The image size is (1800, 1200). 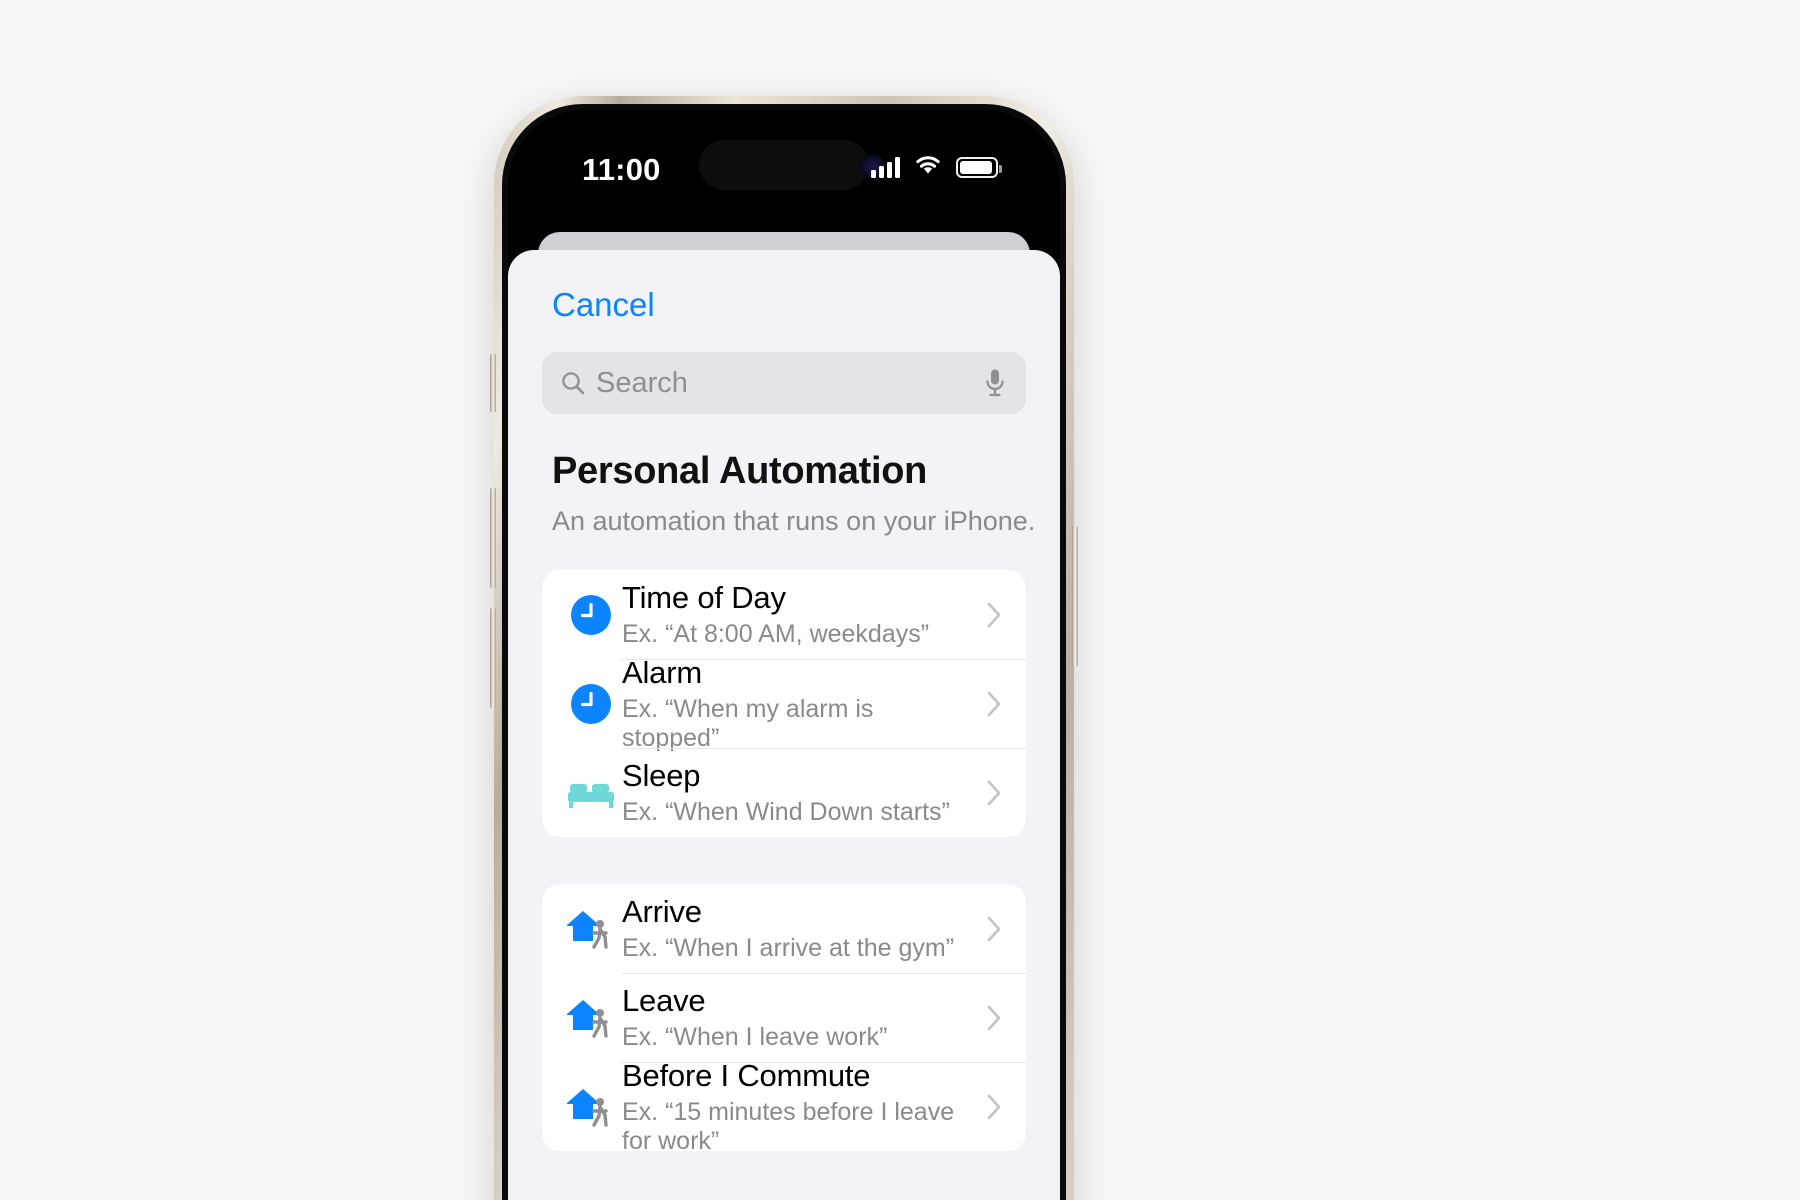 I want to click on list-item-title: Alarm, so click(x=662, y=672).